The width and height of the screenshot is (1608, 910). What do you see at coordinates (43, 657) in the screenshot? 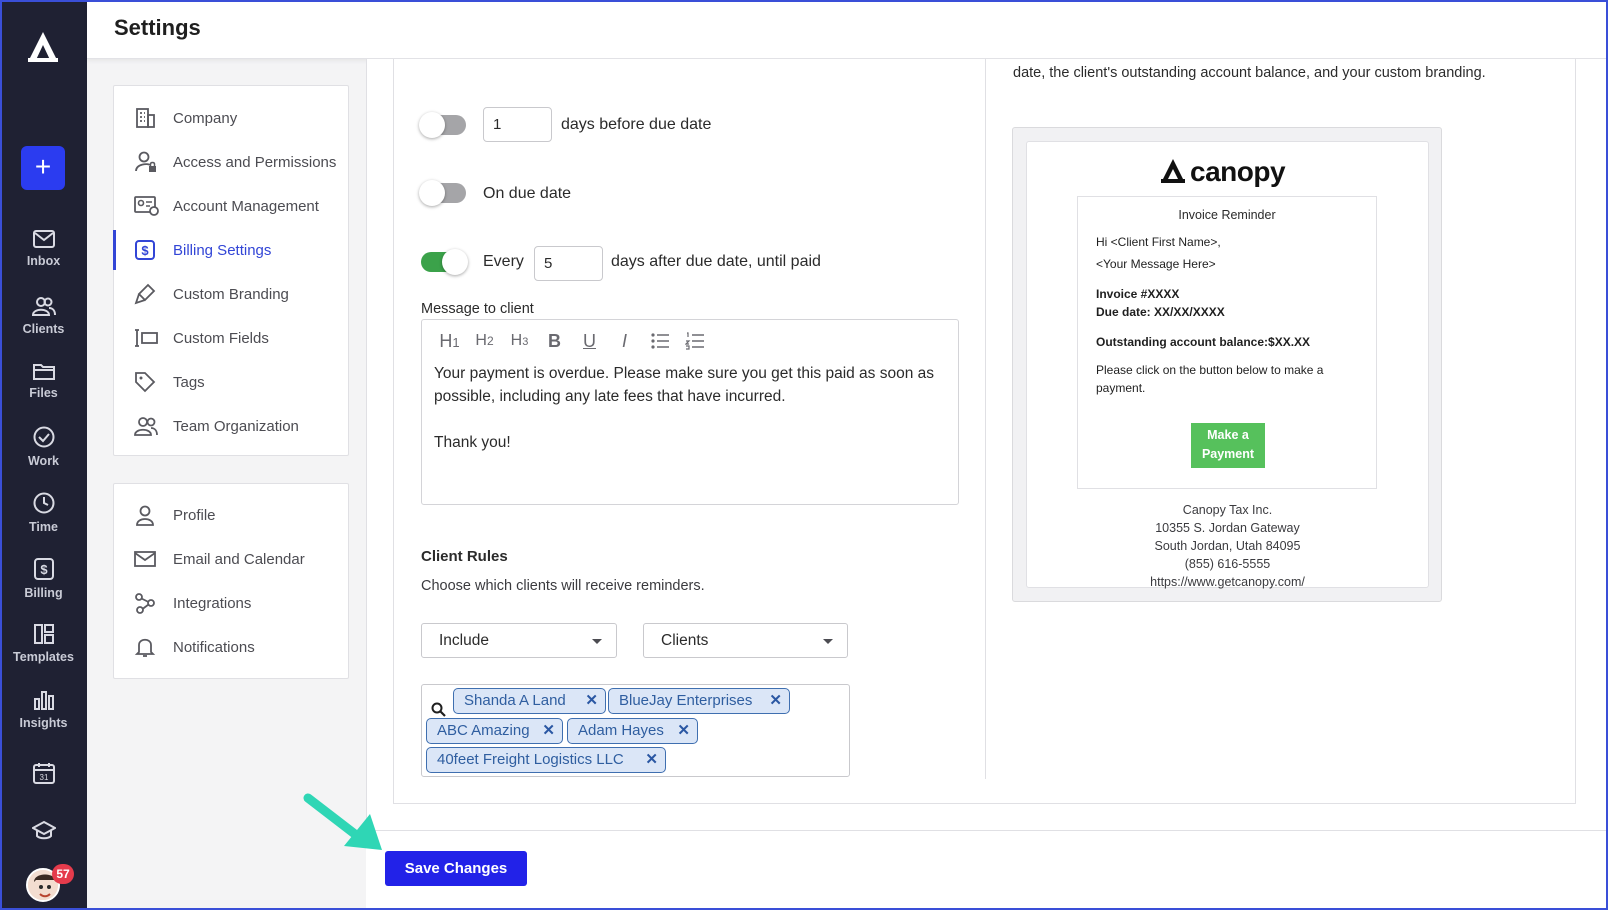
I see `rail-label: Templates` at bounding box center [43, 657].